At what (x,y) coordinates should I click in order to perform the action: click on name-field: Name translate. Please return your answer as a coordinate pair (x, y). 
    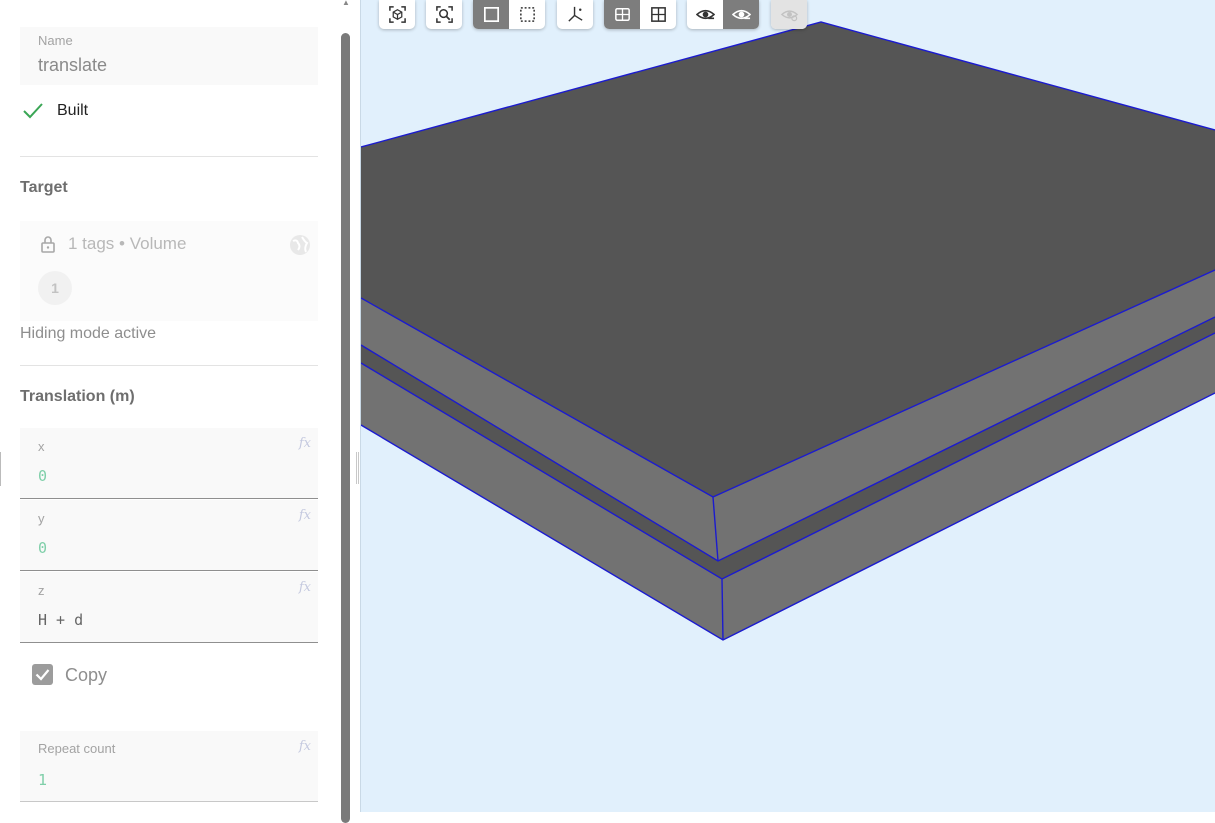
    Looking at the image, I should click on (169, 56).